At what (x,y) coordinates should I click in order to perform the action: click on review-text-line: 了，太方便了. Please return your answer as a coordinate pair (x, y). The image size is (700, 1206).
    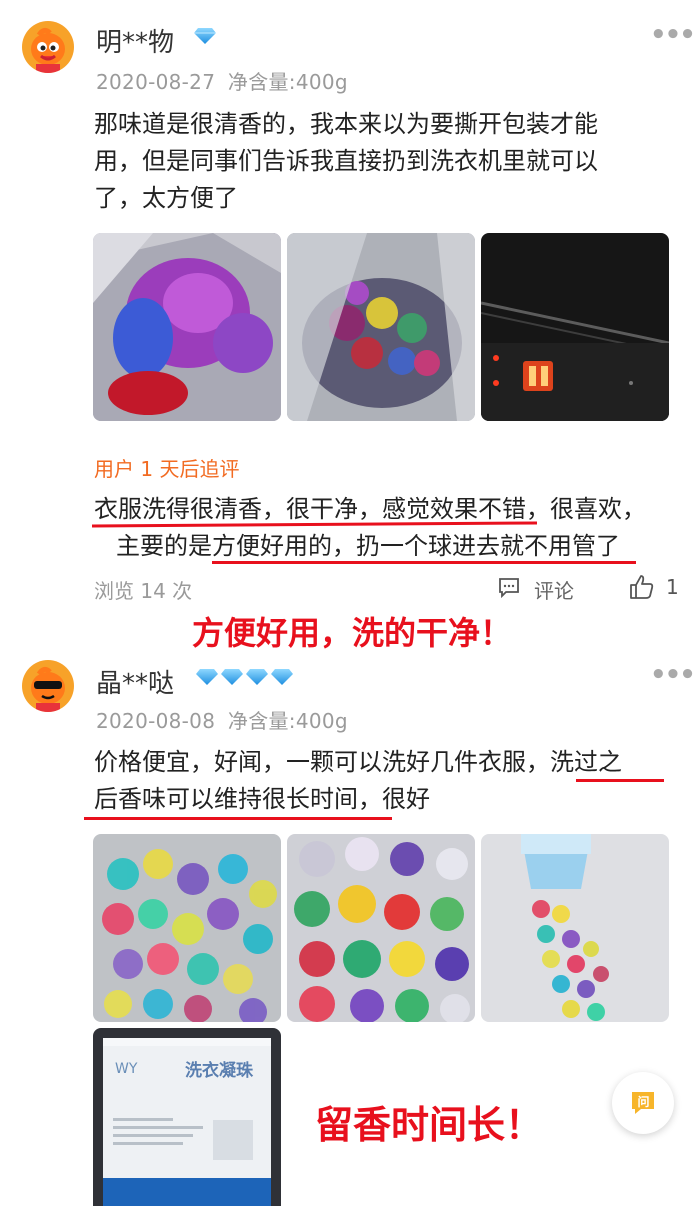
    Looking at the image, I should click on (166, 198).